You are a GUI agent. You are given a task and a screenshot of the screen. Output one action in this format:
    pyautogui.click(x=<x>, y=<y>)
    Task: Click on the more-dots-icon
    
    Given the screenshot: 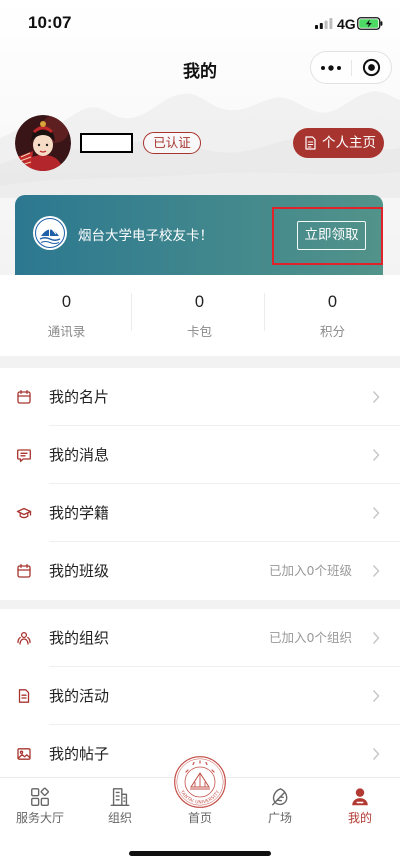 What is the action you would take?
    pyautogui.click(x=331, y=68)
    